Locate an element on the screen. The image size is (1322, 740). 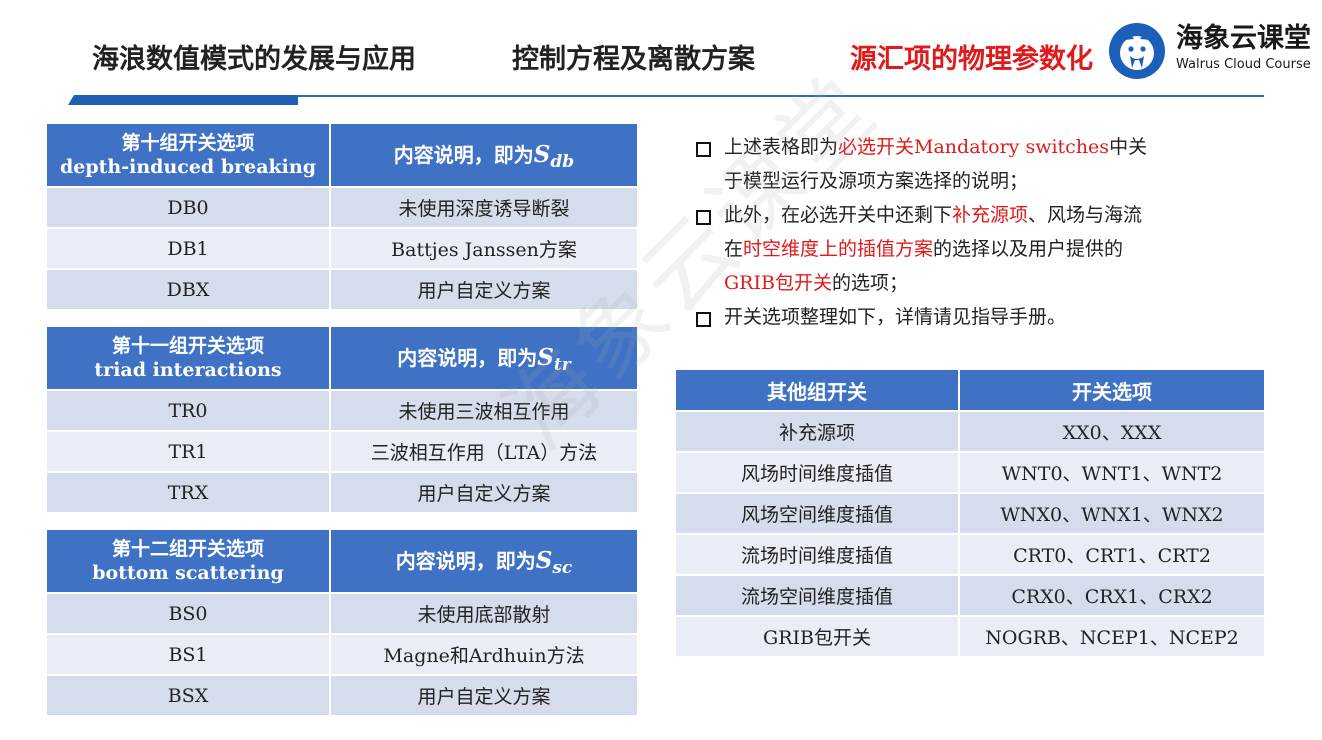
group-title-cn: 第十二组开关选项 is located at coordinates (187, 549).